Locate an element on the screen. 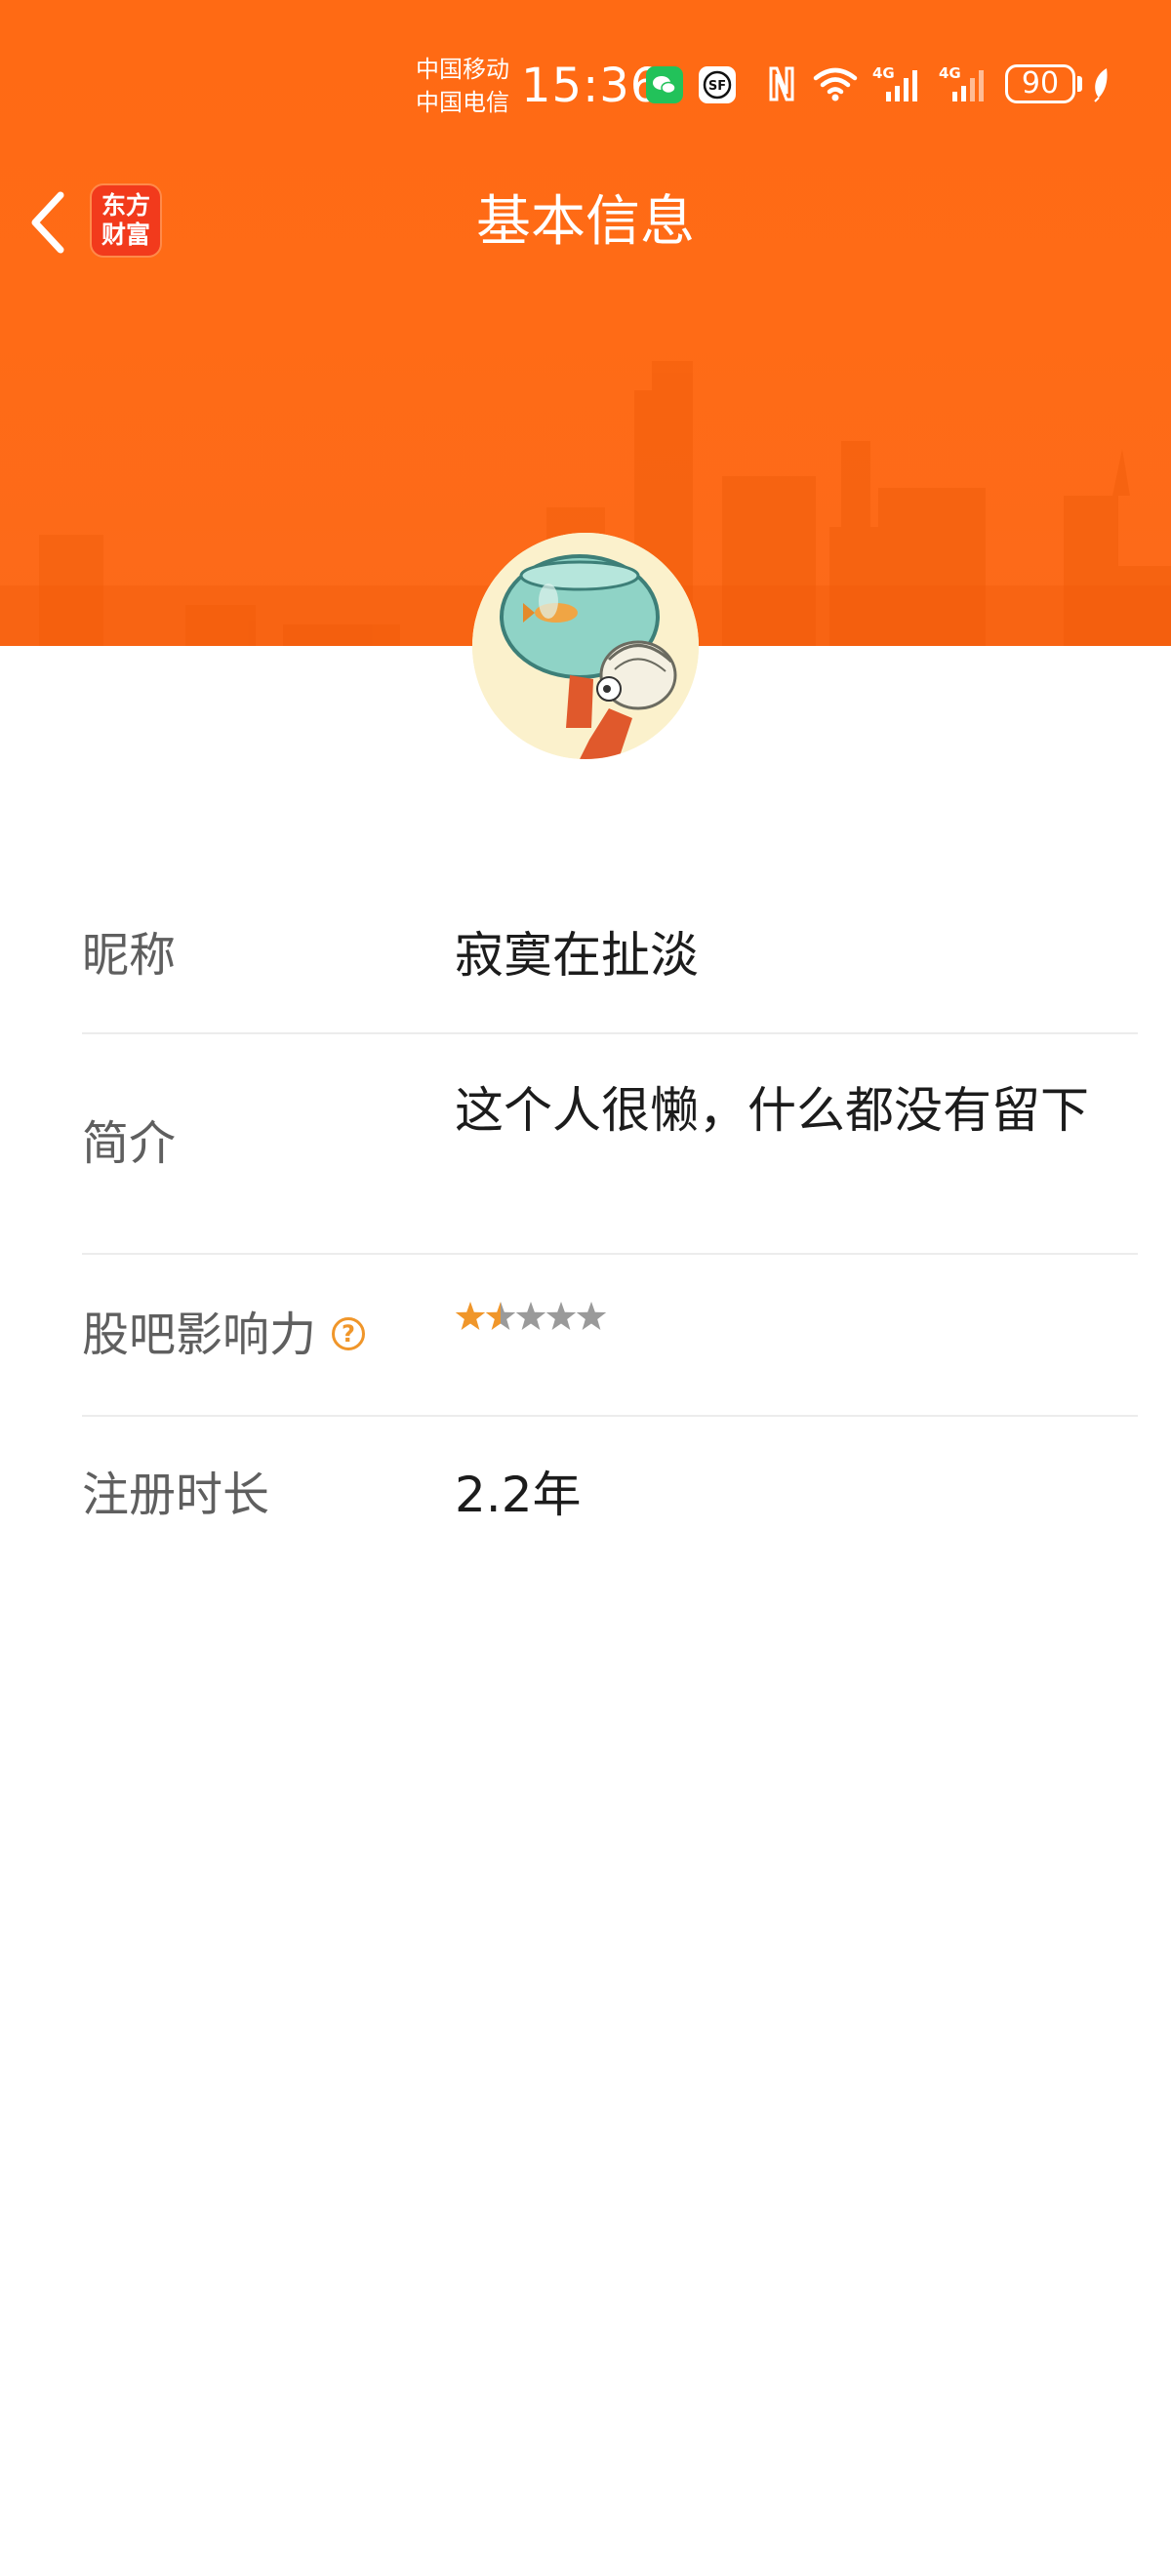  fishbowl-avatar-illustration is located at coordinates (585, 646).